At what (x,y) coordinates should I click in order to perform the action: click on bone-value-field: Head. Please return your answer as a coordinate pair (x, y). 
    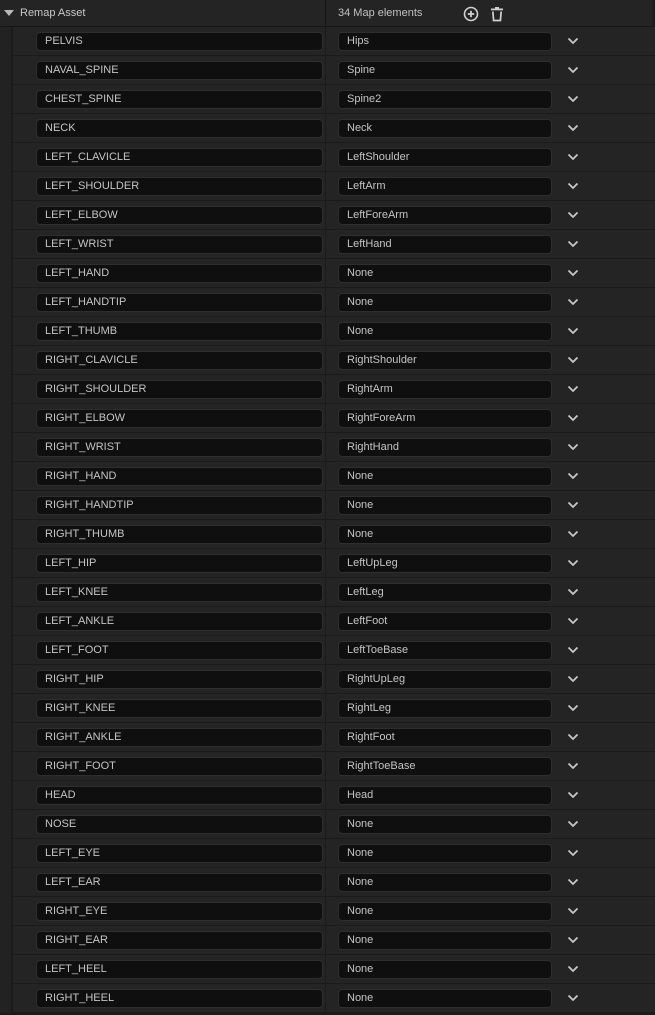
    Looking at the image, I should click on (445, 795).